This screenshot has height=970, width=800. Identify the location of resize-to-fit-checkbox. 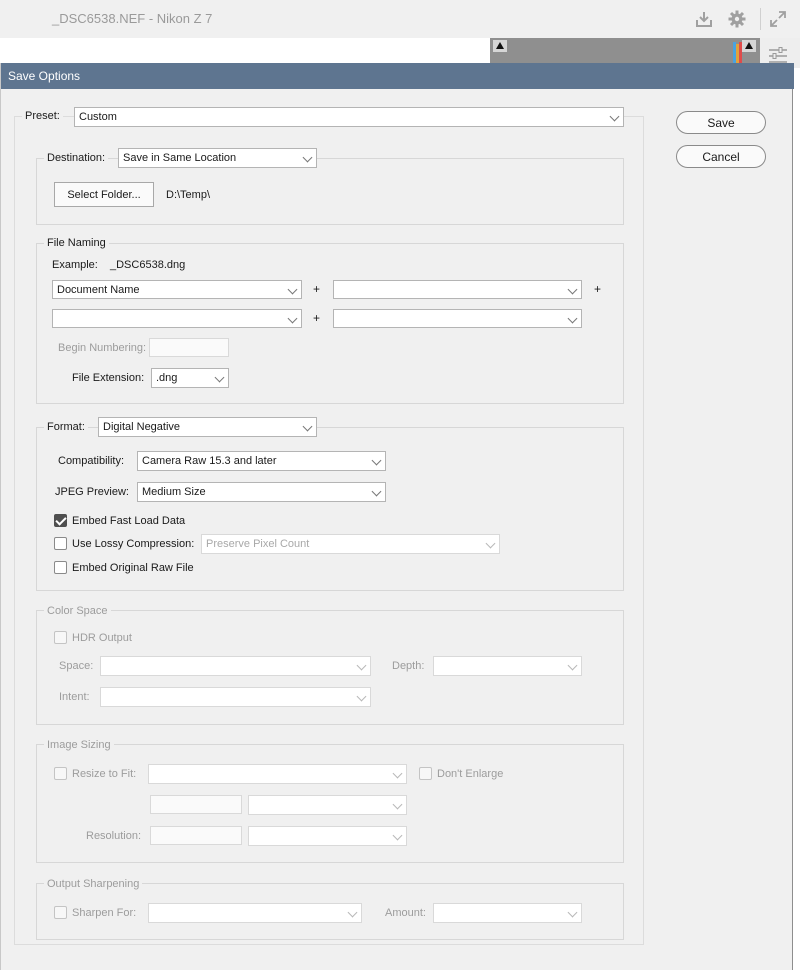
(60, 773).